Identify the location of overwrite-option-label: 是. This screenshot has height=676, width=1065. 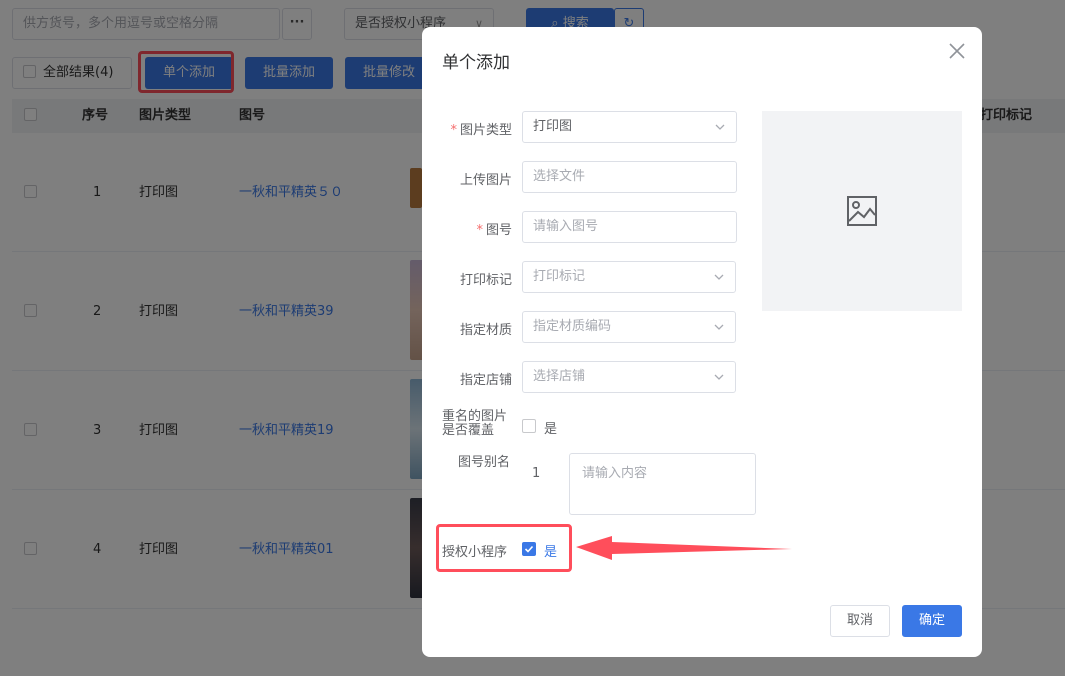
(550, 427).